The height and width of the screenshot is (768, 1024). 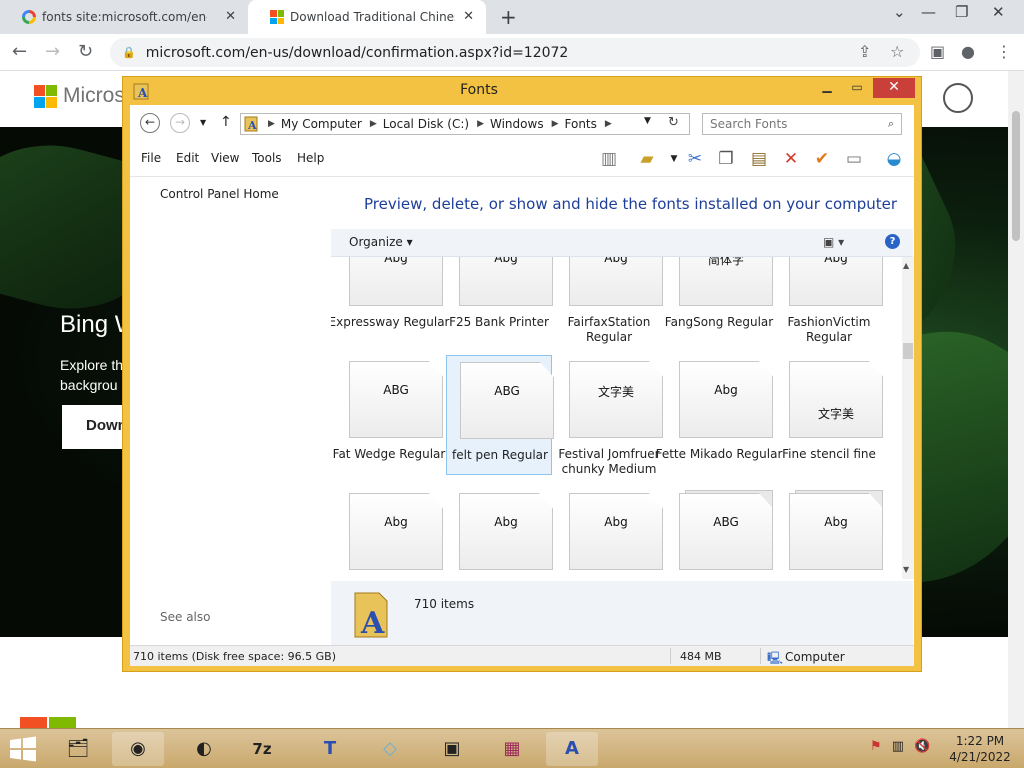 I want to click on font-item: Abg FairfaxStation Regular, so click(x=609, y=300).